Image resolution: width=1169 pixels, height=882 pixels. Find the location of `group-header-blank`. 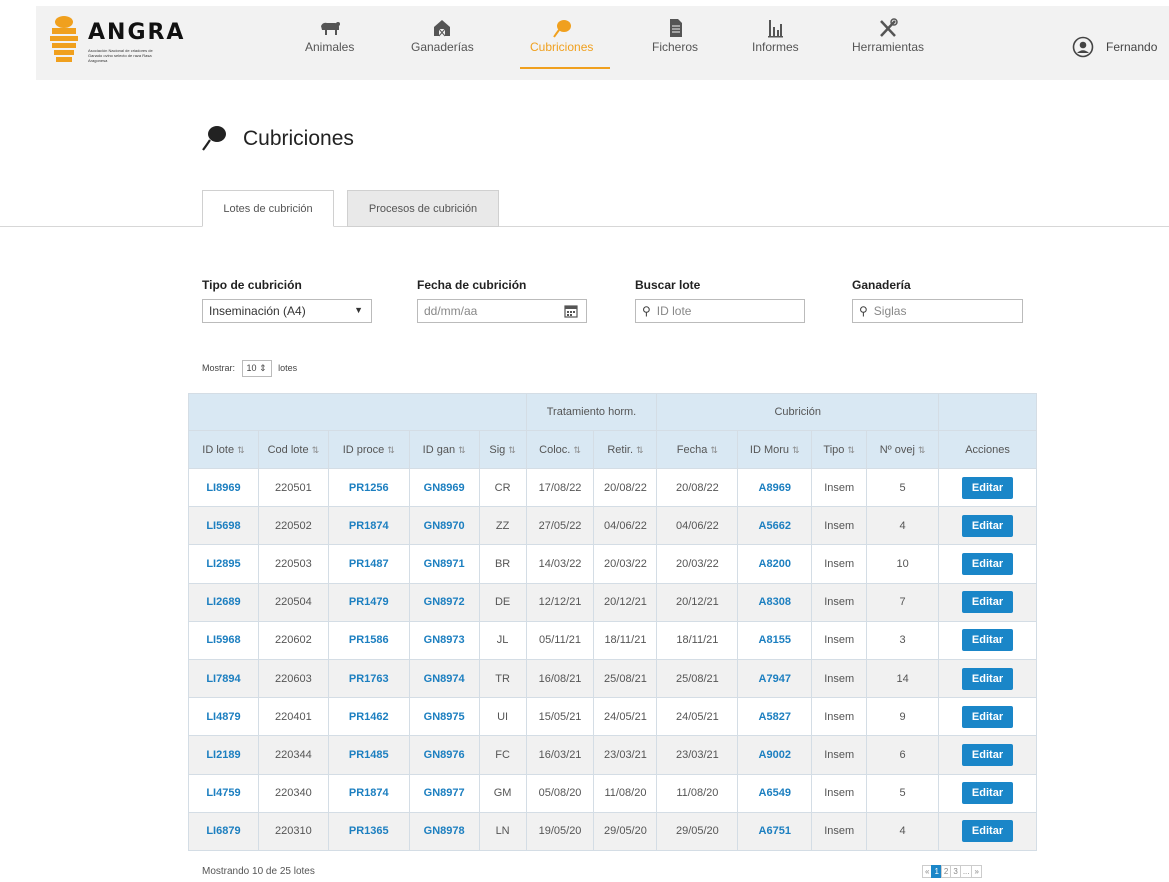

group-header-blank is located at coordinates (987, 412).